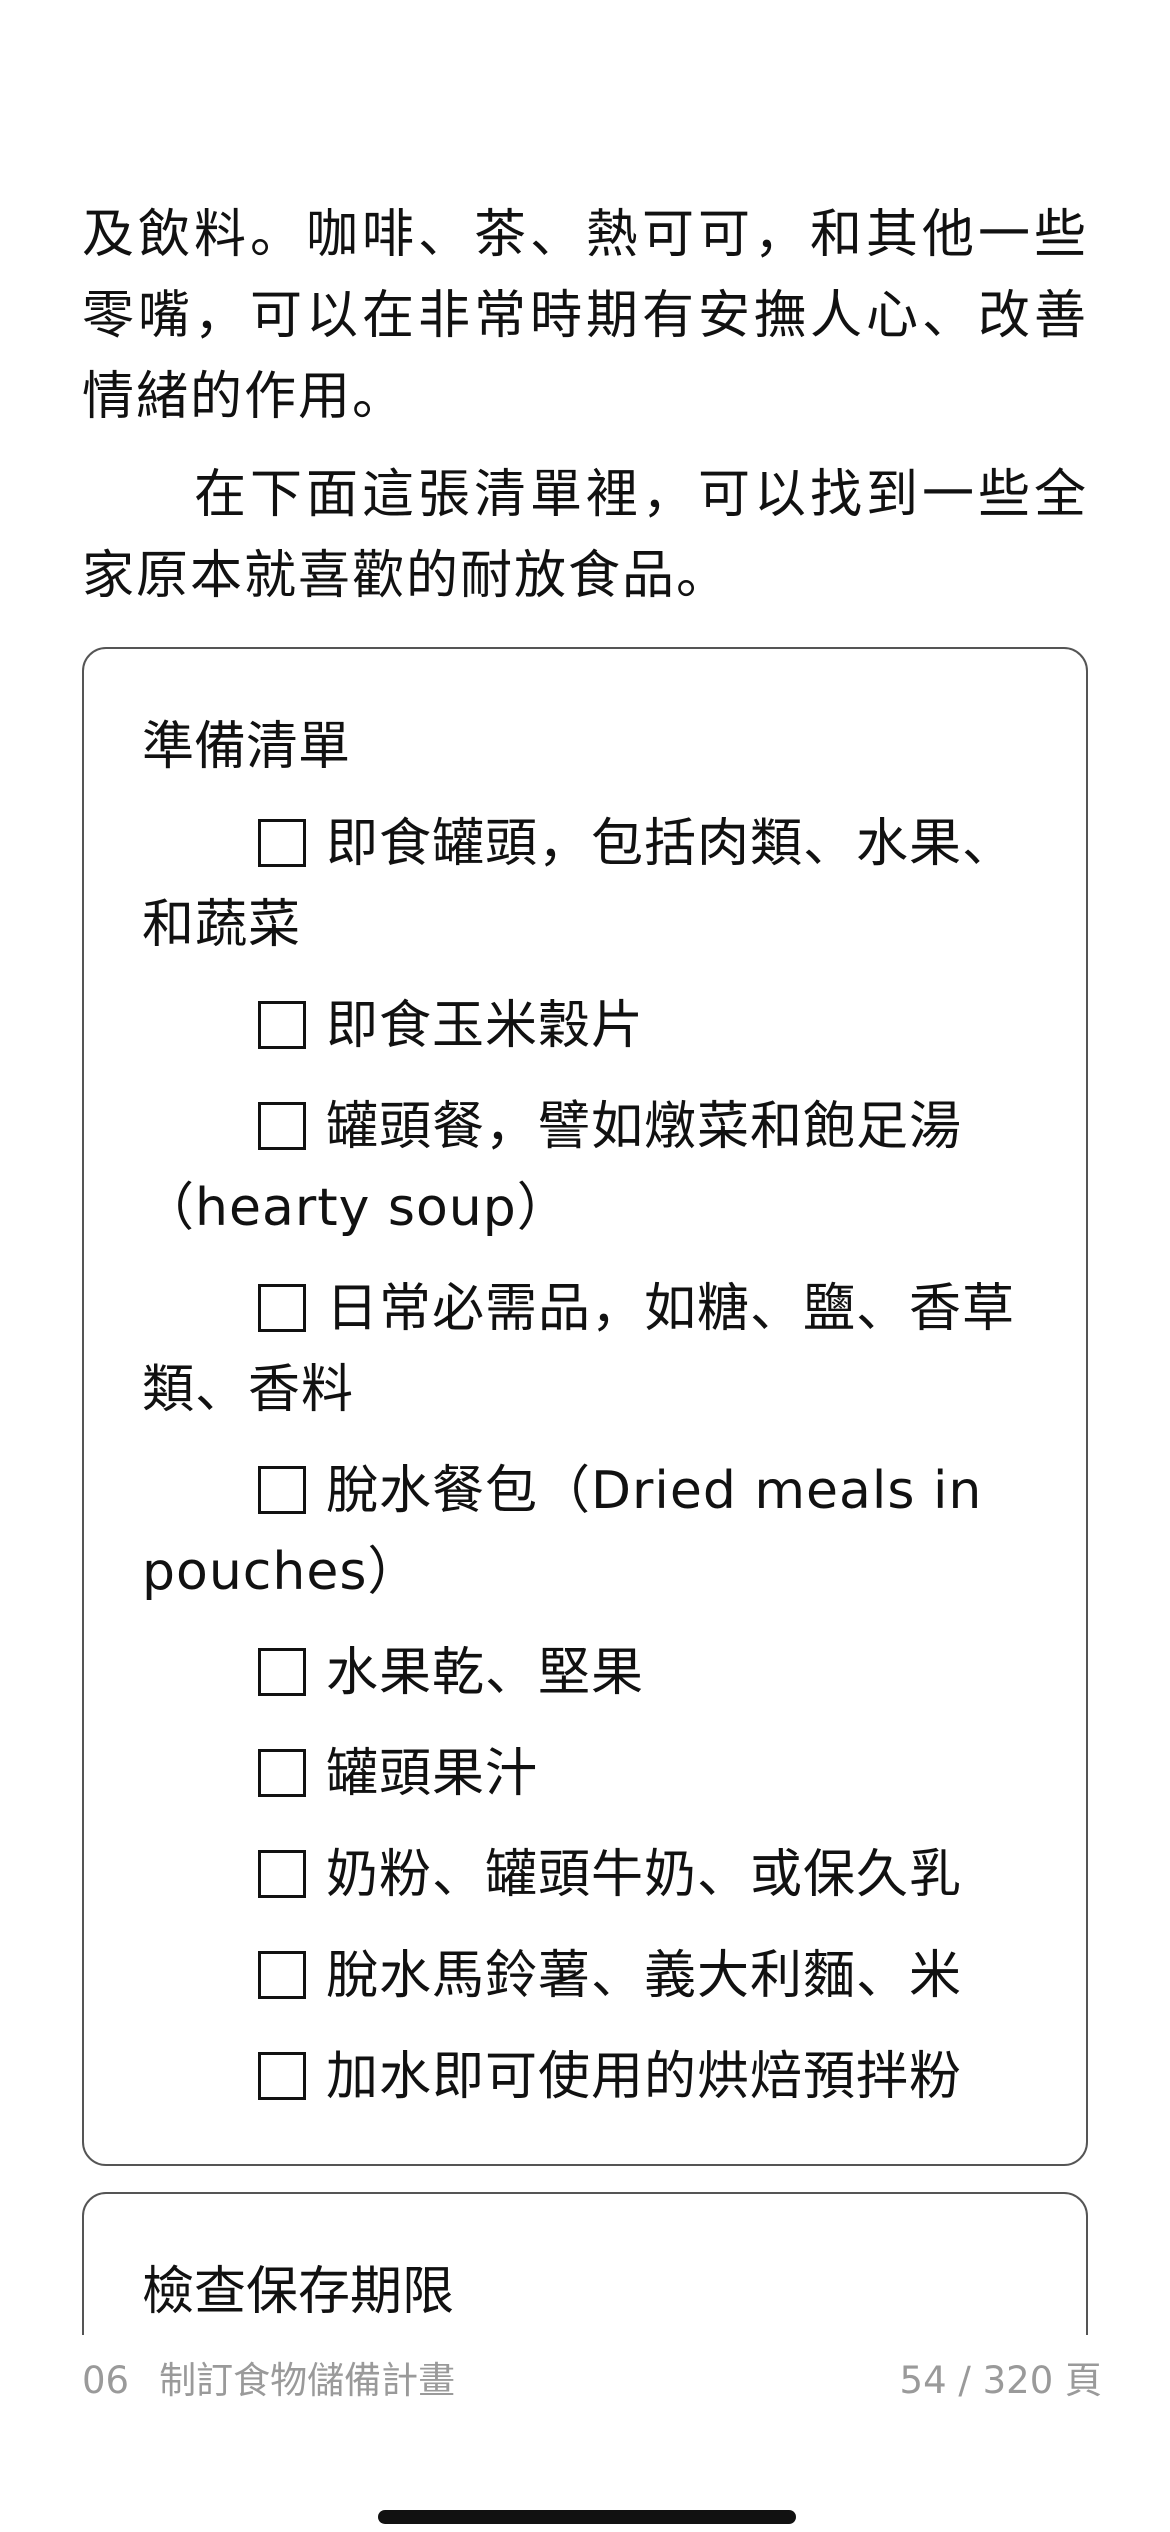 The height and width of the screenshot is (2532, 1170). Describe the element at coordinates (592, 2377) in the screenshot. I see `reader-footer: 06 制訂食物儲備計畫 54 / 320 頁` at that location.